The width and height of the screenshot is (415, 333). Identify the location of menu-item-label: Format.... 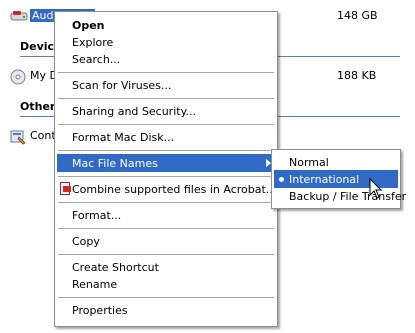
(97, 215).